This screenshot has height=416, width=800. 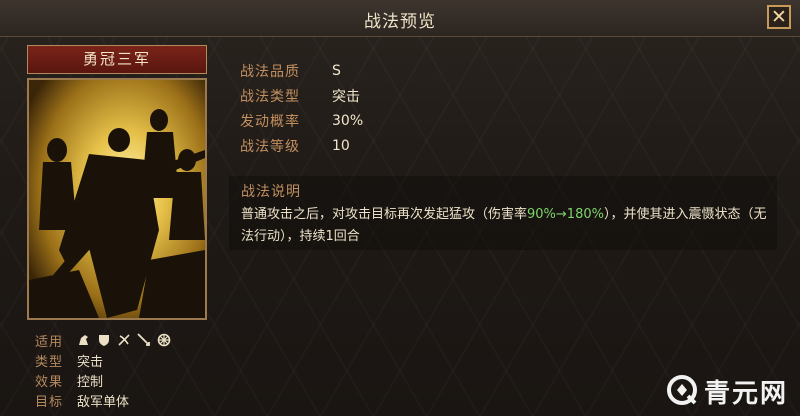 What do you see at coordinates (270, 96) in the screenshot?
I see `type-label: 战法类型` at bounding box center [270, 96].